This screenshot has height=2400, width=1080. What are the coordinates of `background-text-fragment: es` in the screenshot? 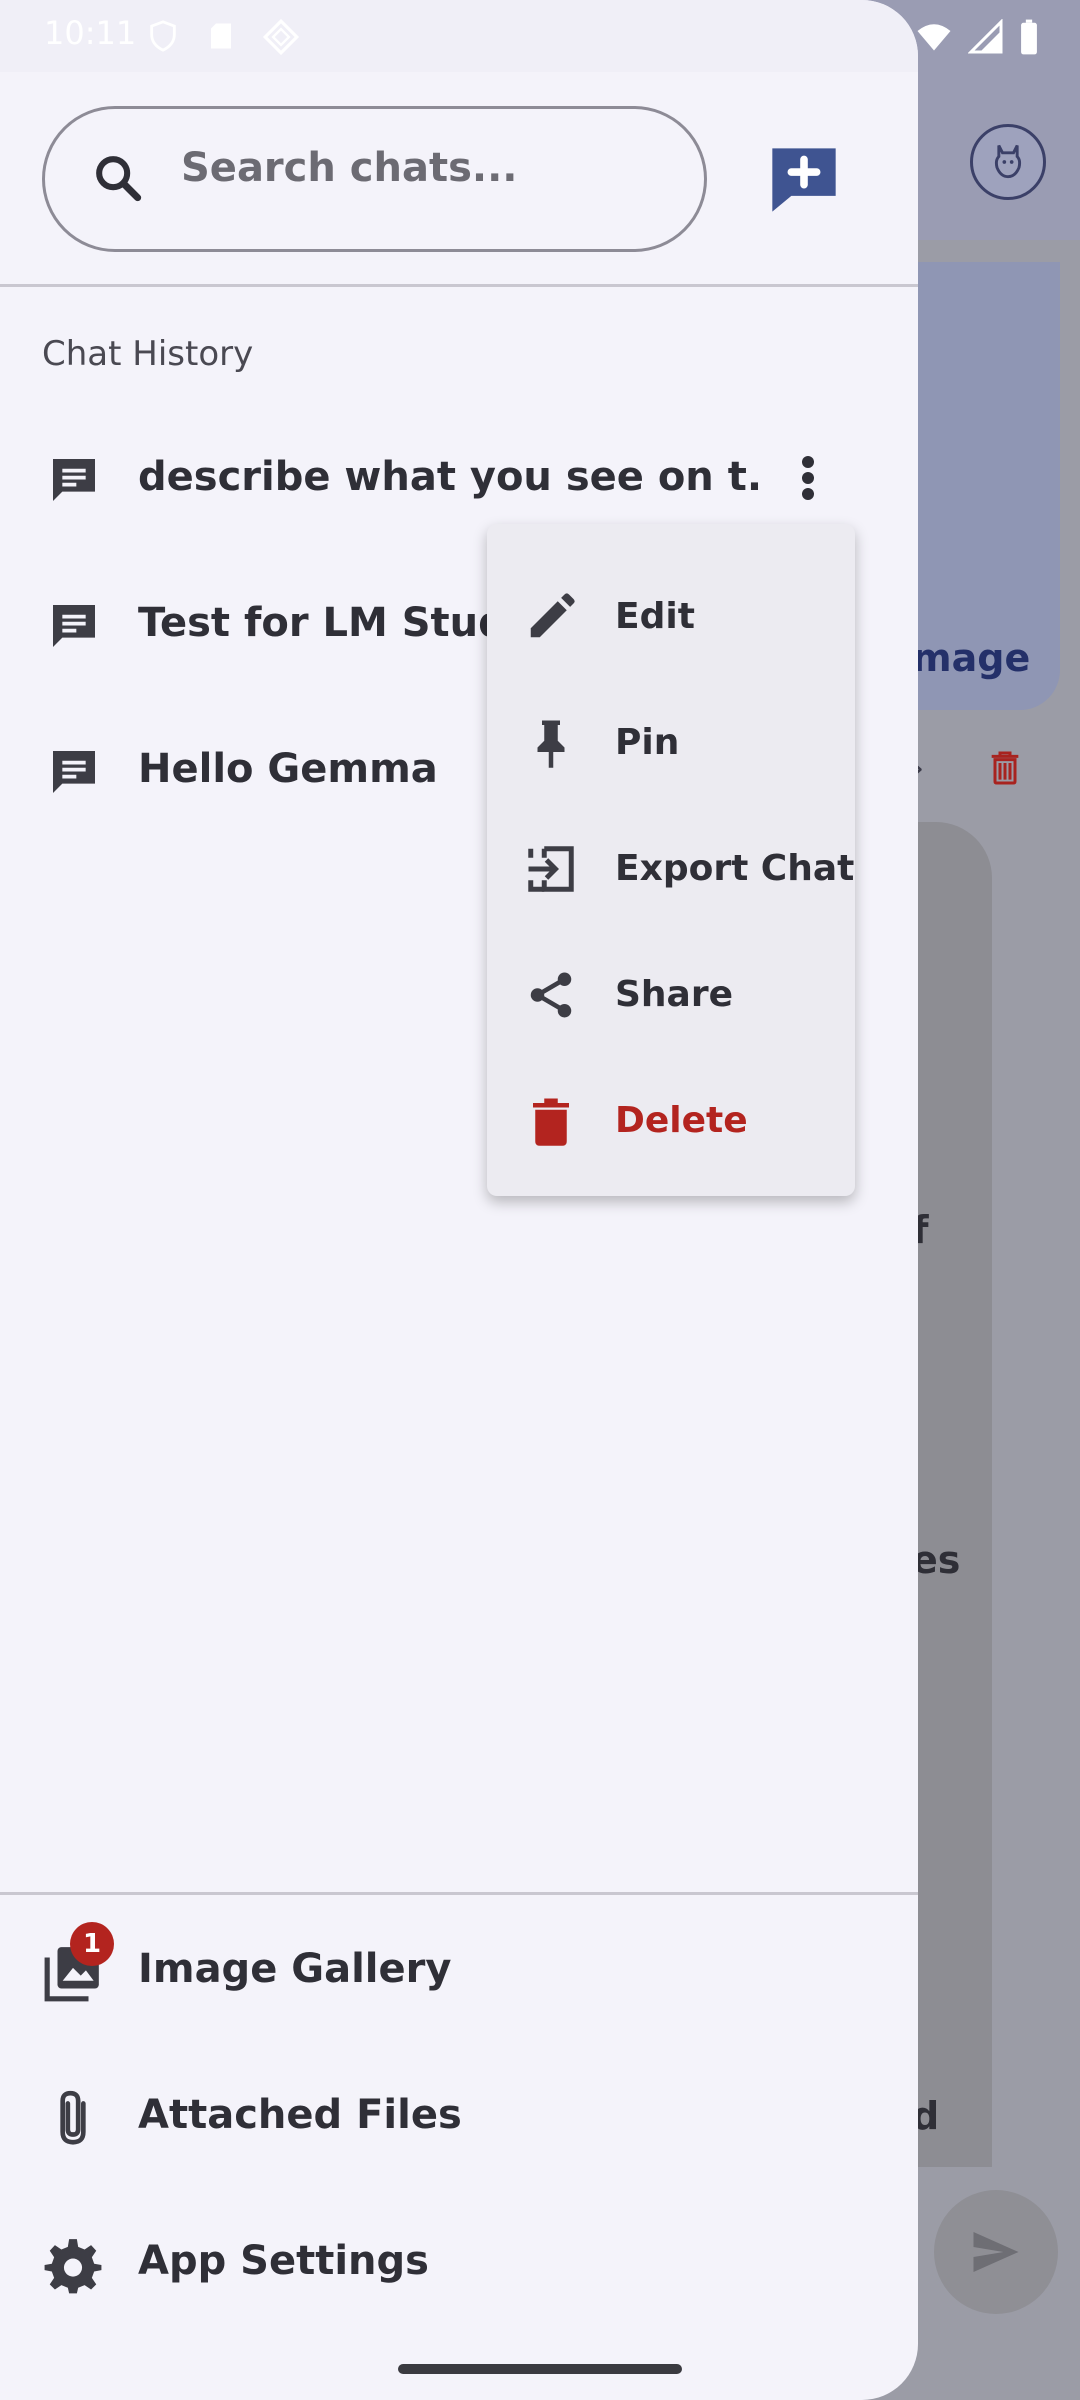 It's located at (936, 1560).